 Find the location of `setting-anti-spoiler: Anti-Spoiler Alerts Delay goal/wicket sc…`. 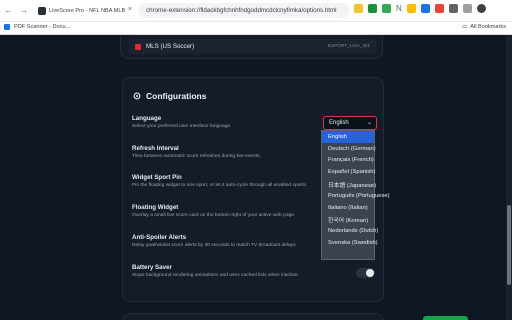

setting-anti-spoiler: Anti-Spoiler Alerts Delay goal/wicket sc… is located at coordinates (232, 241).